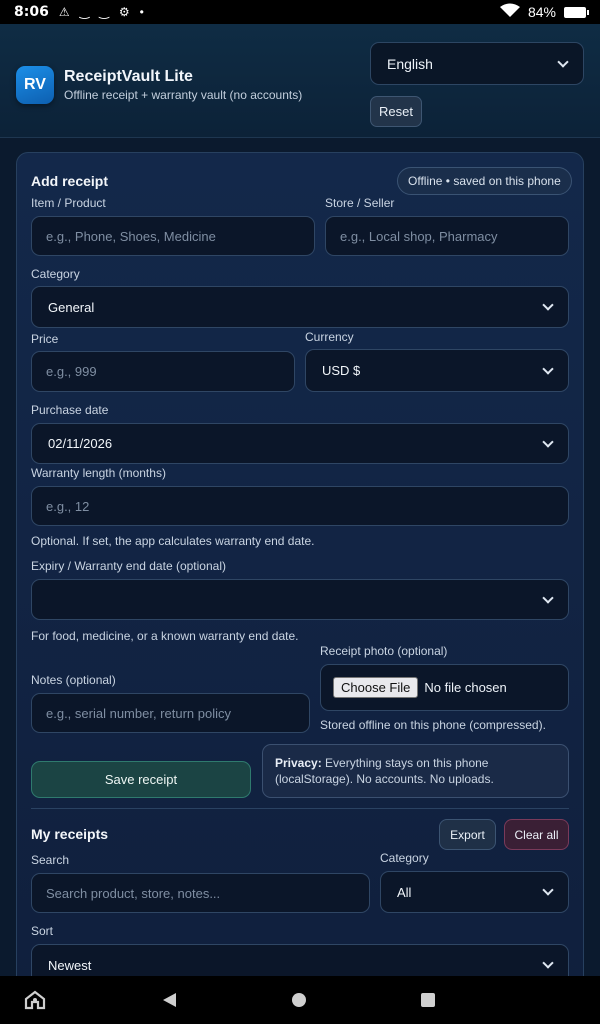  What do you see at coordinates (396, 111) in the screenshot?
I see `reset-button: Reset` at bounding box center [396, 111].